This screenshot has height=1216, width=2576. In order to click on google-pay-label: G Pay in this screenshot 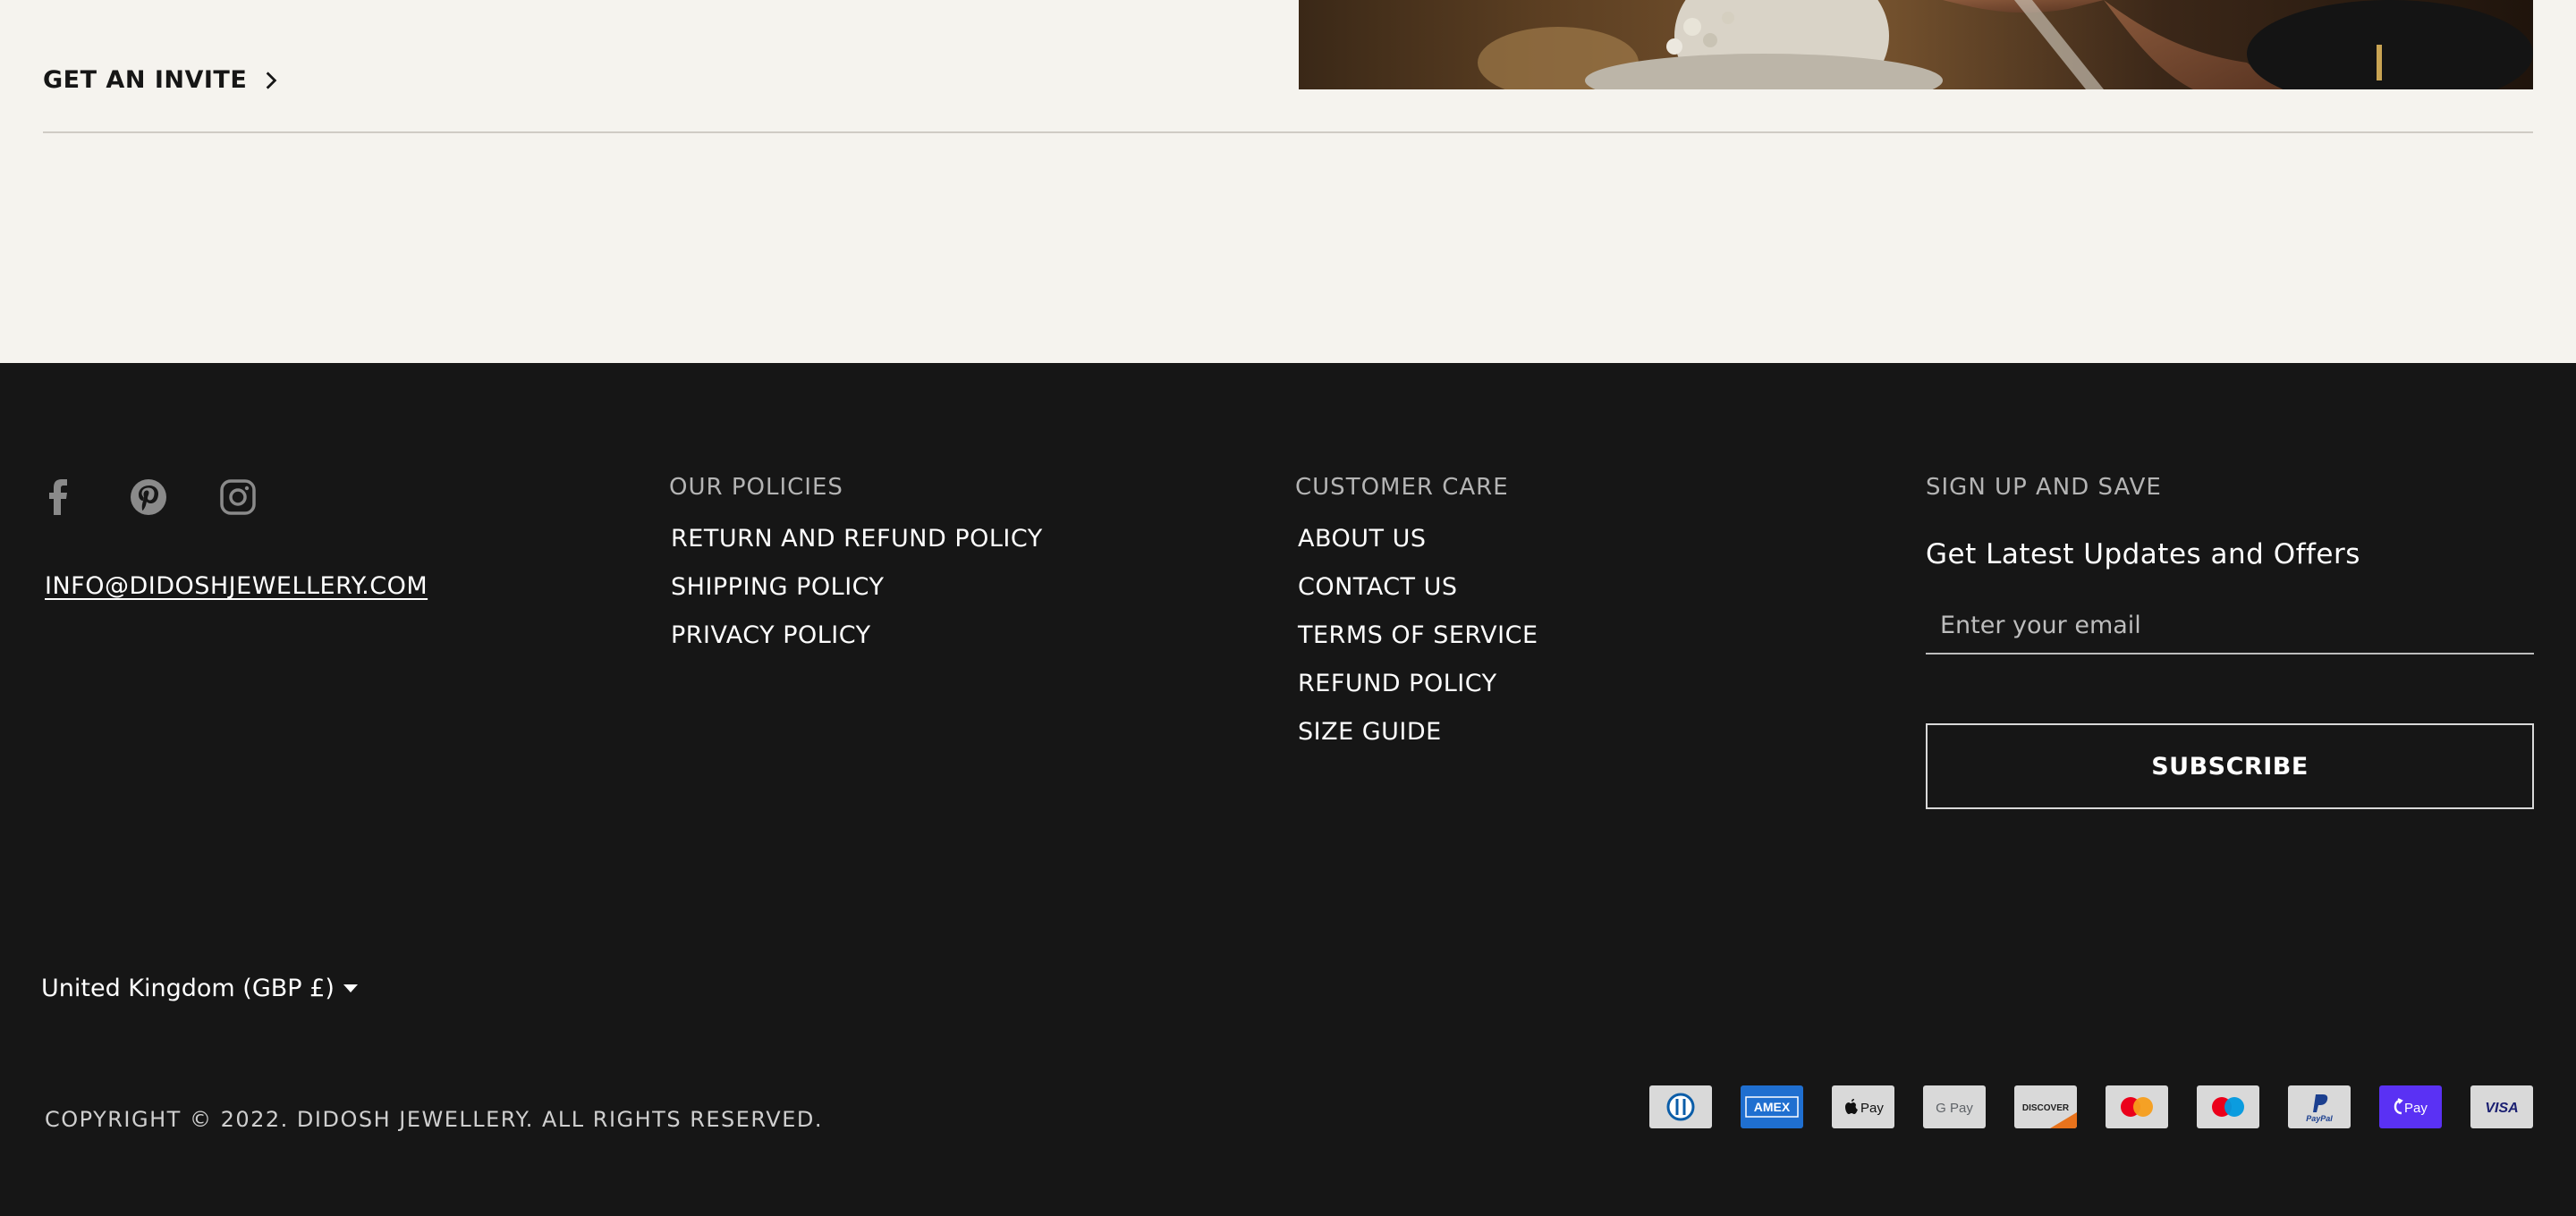, I will do `click(1954, 1108)`.